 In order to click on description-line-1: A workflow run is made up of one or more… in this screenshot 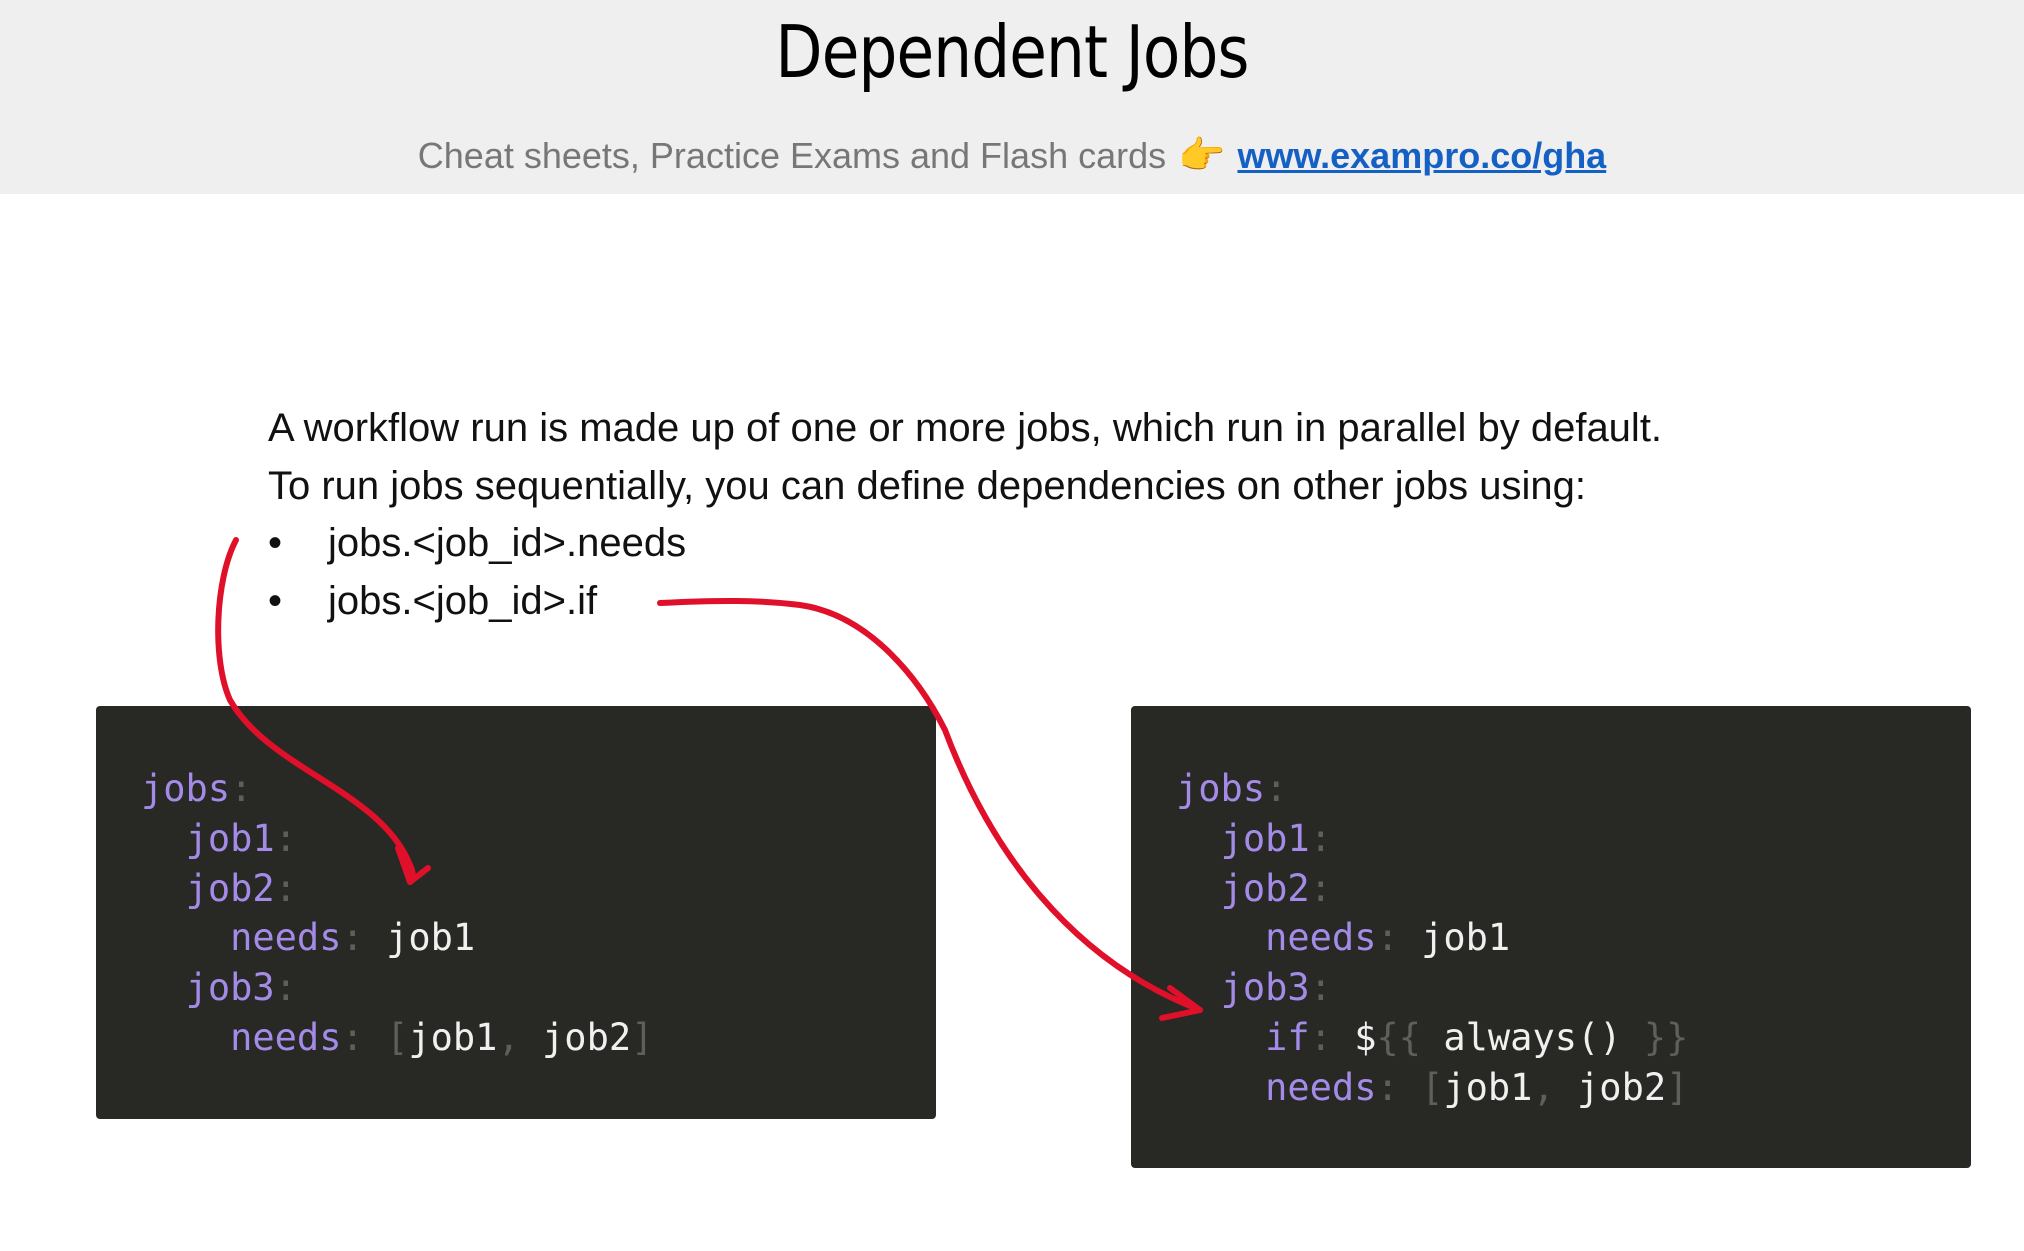, I will do `click(965, 428)`.